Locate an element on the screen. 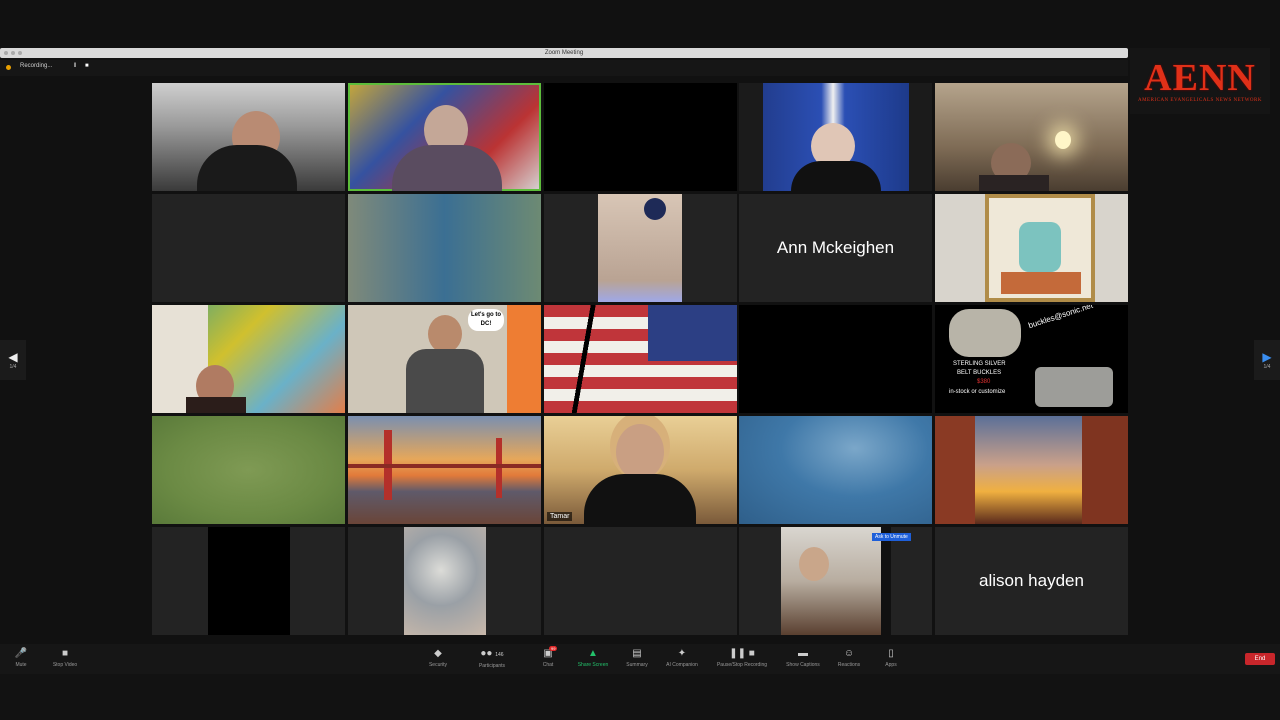 The image size is (1280, 720). apps-icon: ▯ is located at coordinates (891, 653).